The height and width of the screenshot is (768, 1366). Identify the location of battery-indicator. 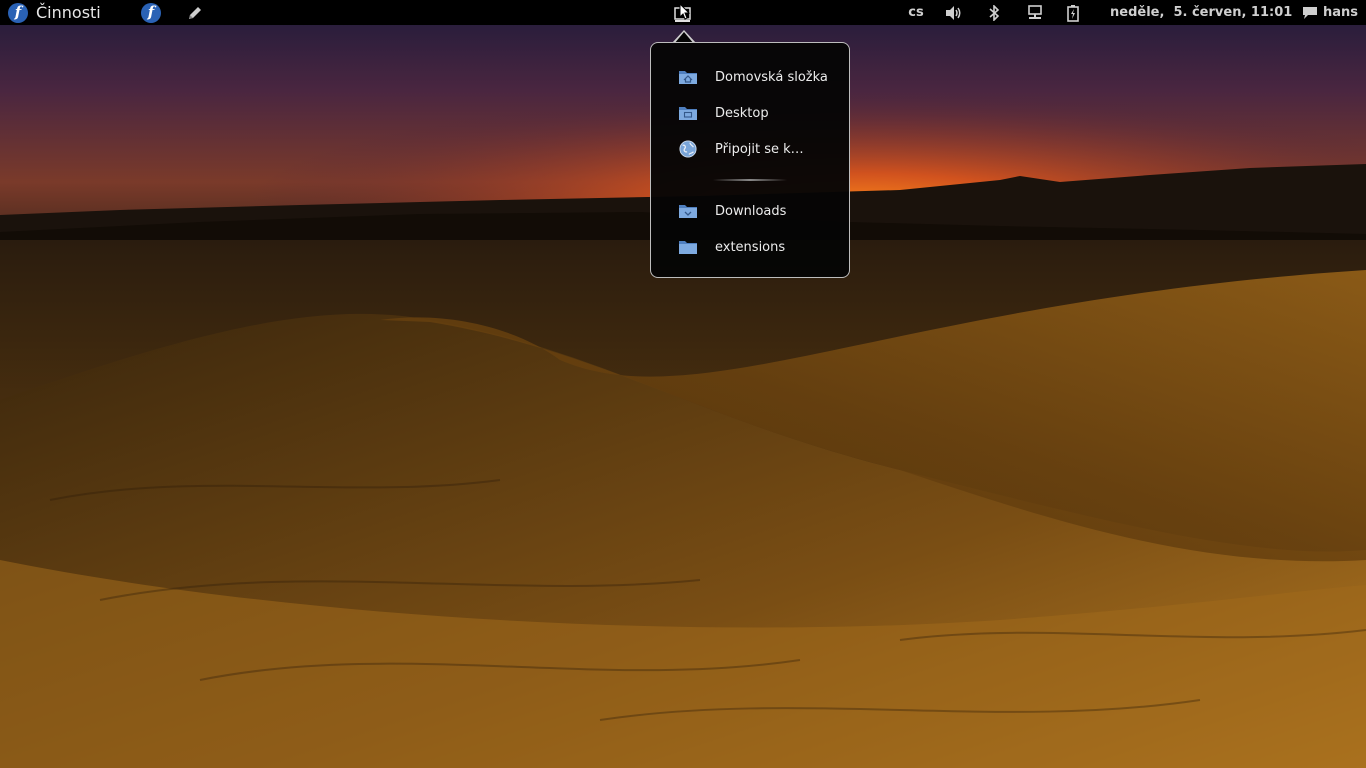
(1073, 12).